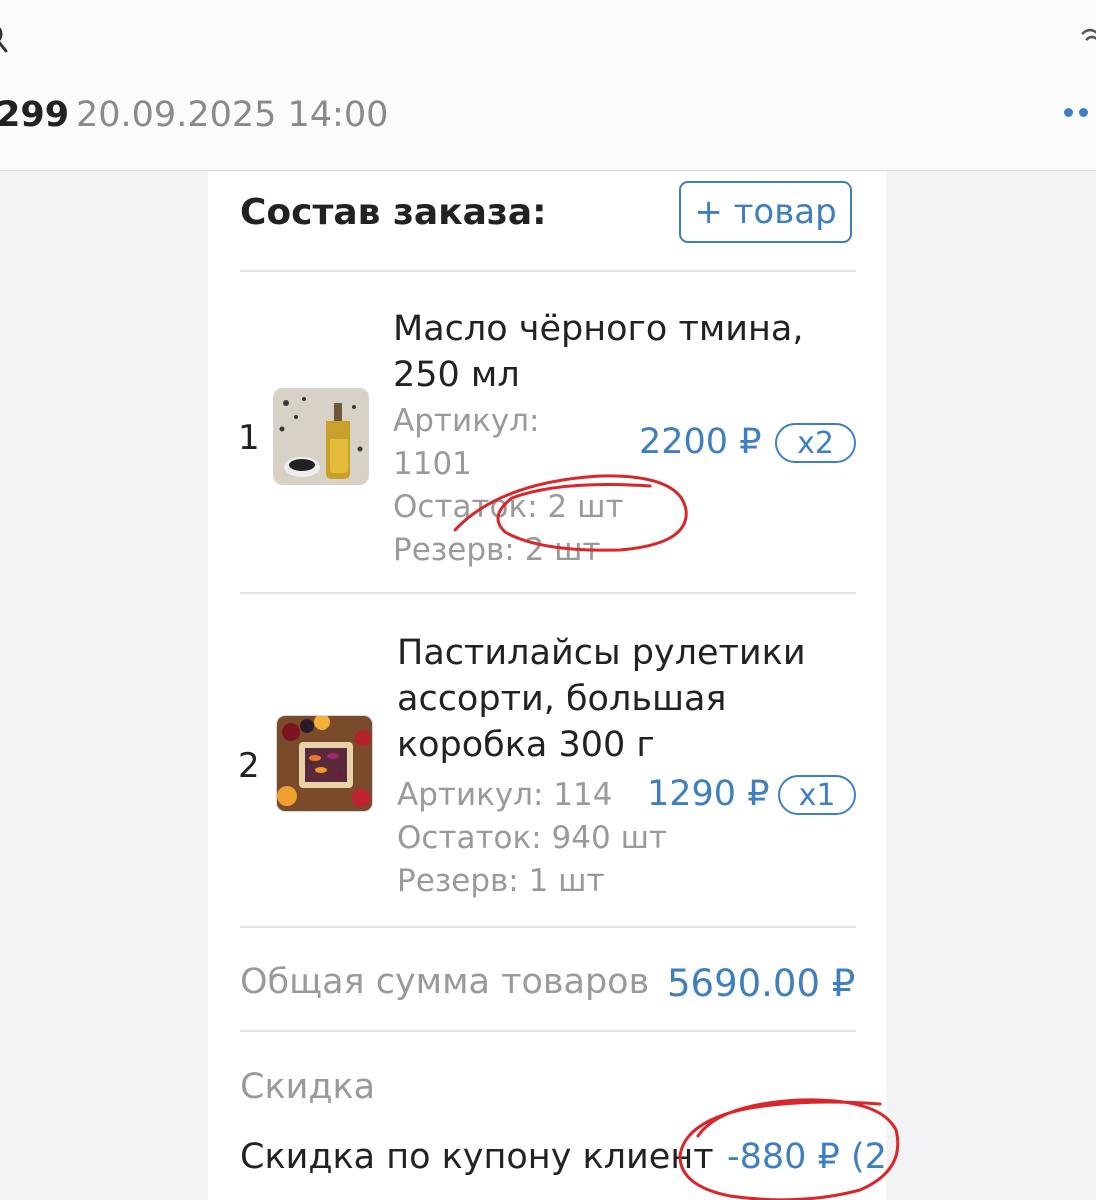 The image size is (1096, 1200). What do you see at coordinates (598, 329) in the screenshot?
I see `product-name-line: Масло чёрного тмина,` at bounding box center [598, 329].